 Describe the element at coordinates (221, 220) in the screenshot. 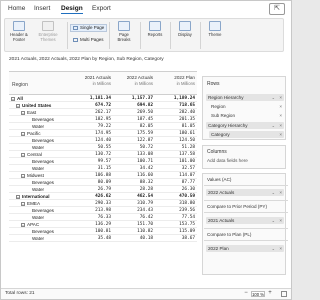

I see `field-label: 2021 Actuals` at that location.